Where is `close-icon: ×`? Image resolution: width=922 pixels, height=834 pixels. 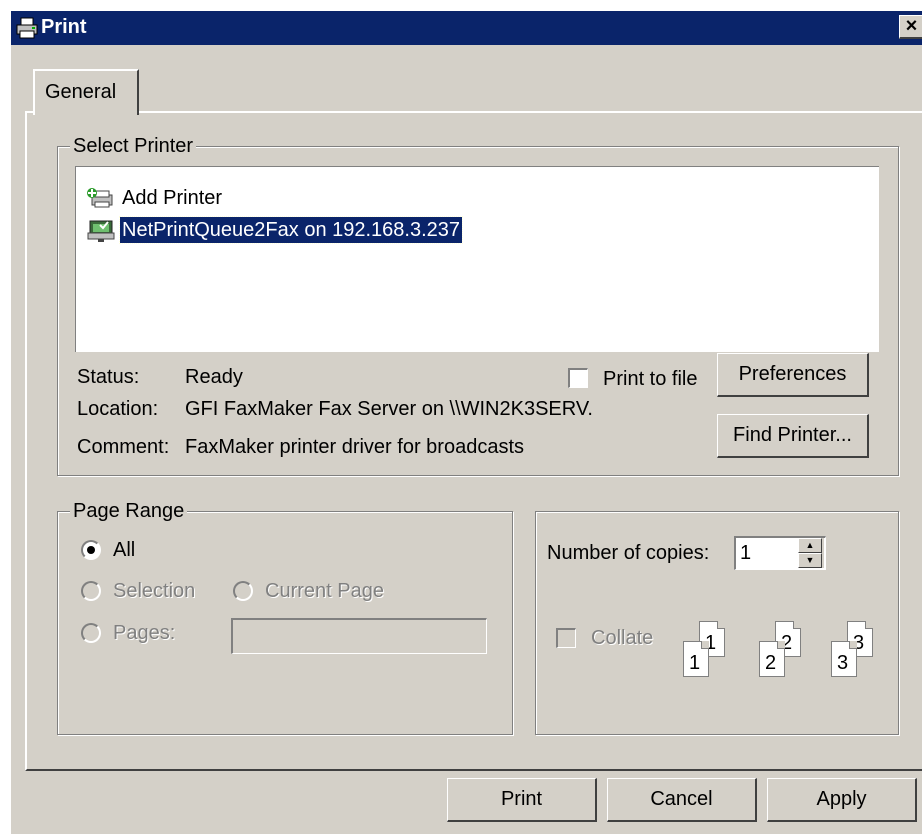 close-icon: × is located at coordinates (911, 26).